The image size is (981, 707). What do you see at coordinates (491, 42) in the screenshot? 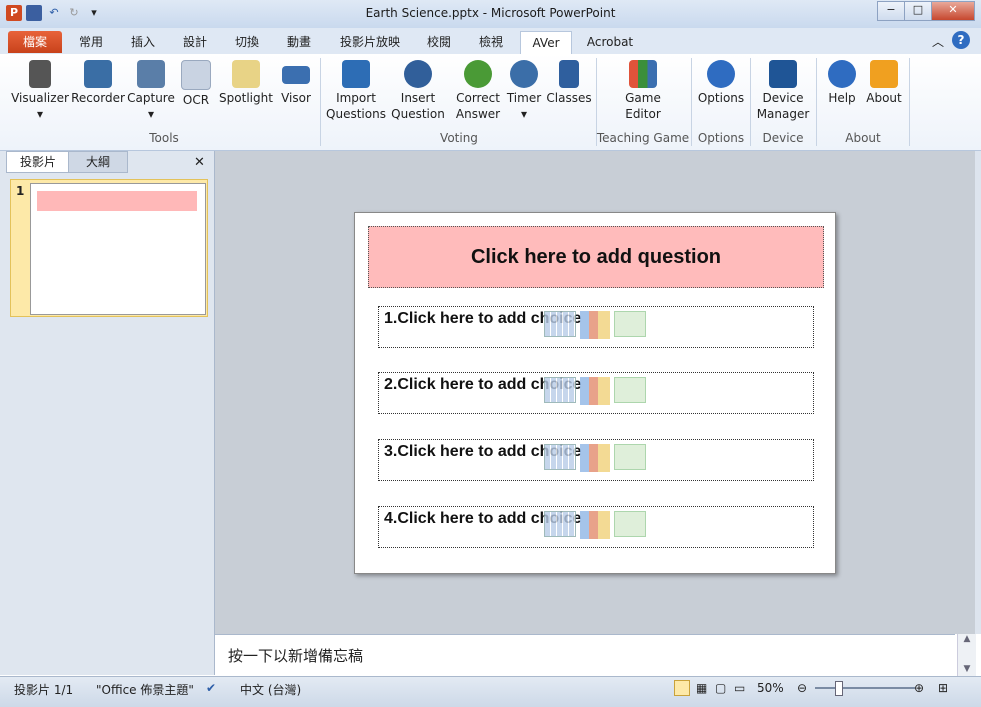
I see `tab-view: 檢視` at bounding box center [491, 42].